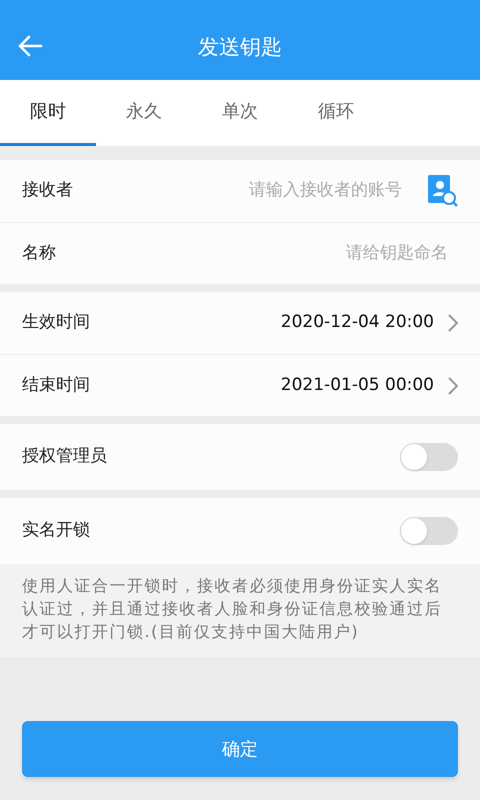  Describe the element at coordinates (442, 191) in the screenshot. I see `contact-search-icon` at that location.